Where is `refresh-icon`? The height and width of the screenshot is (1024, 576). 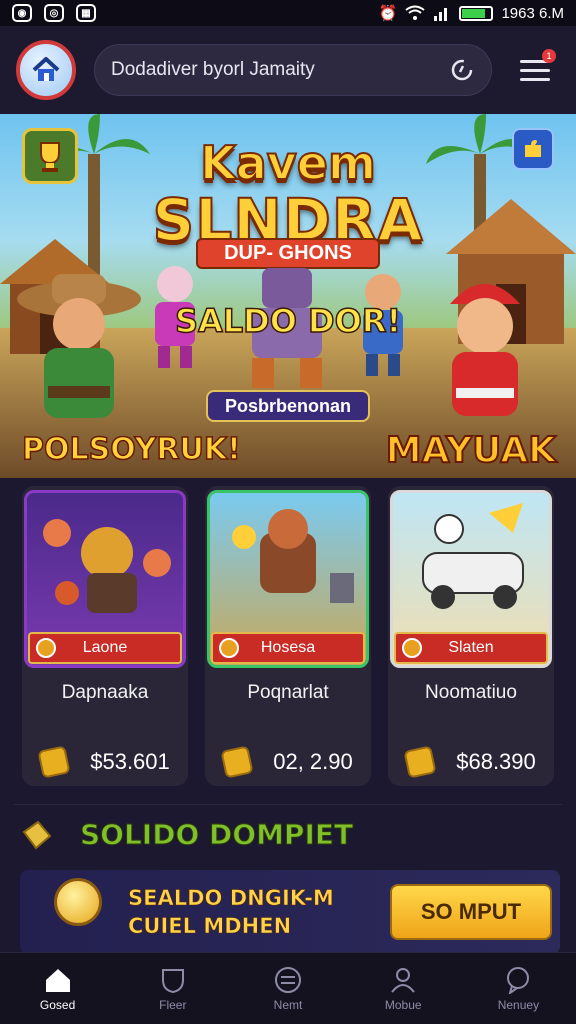
refresh-icon is located at coordinates (462, 70).